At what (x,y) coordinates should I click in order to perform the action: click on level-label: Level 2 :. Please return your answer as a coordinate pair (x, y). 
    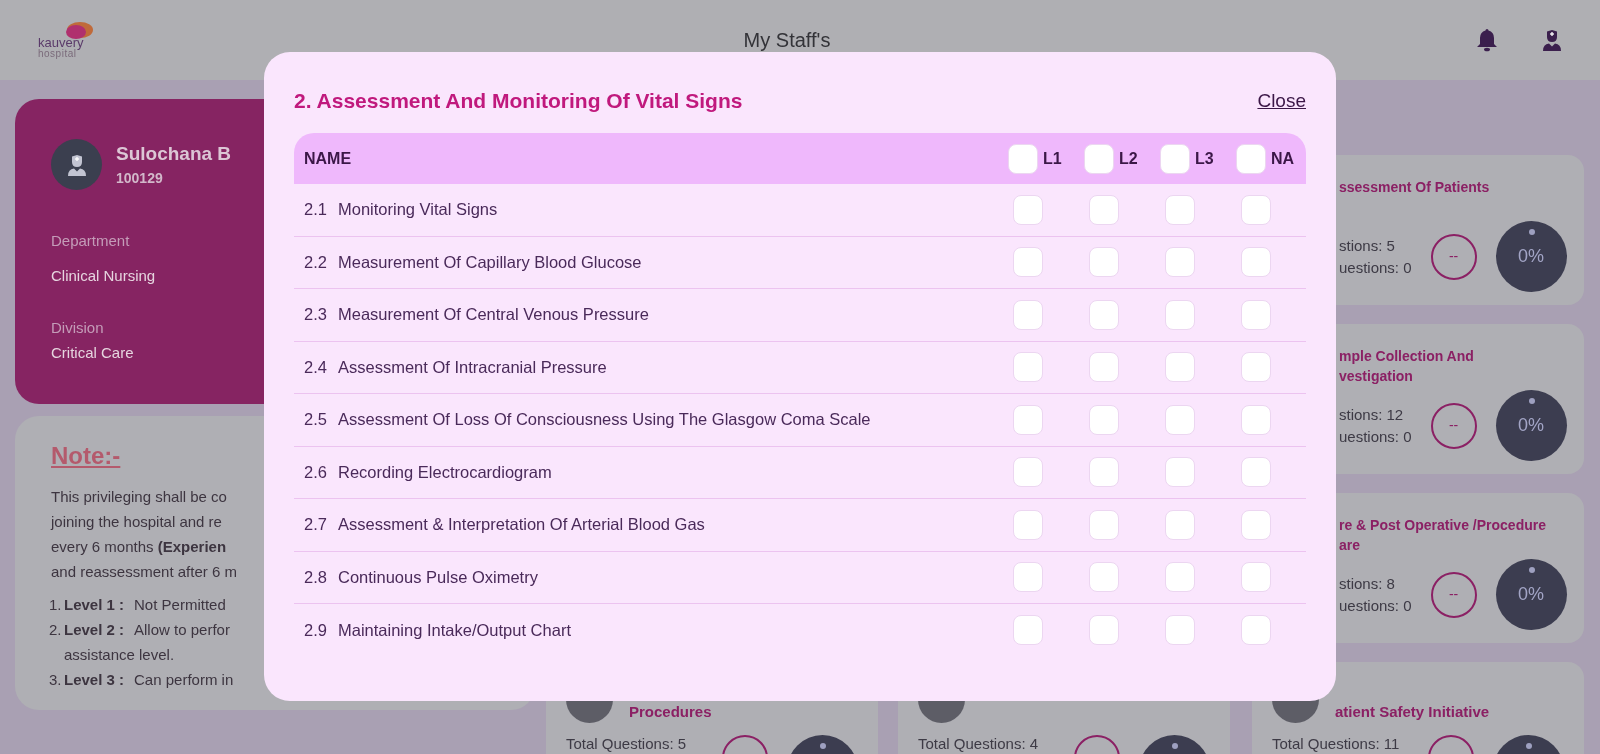
    Looking at the image, I should click on (94, 630).